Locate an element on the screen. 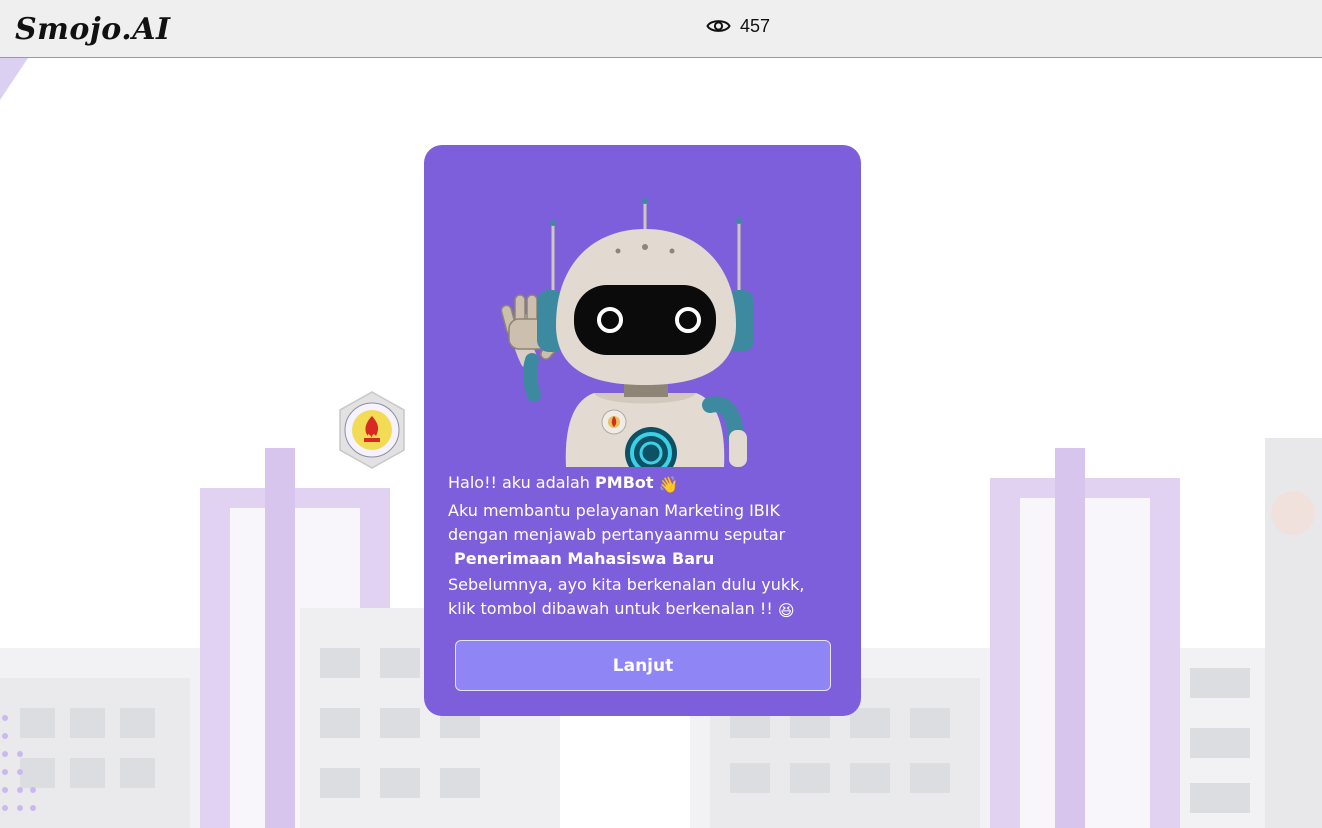 This screenshot has height=828, width=1322. dot-pattern is located at coordinates (19, 763).